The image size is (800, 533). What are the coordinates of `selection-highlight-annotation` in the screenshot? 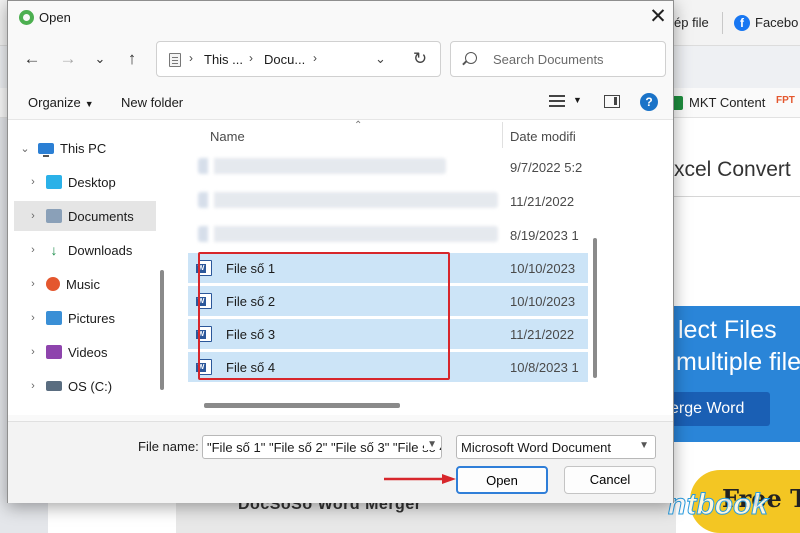 It's located at (324, 316).